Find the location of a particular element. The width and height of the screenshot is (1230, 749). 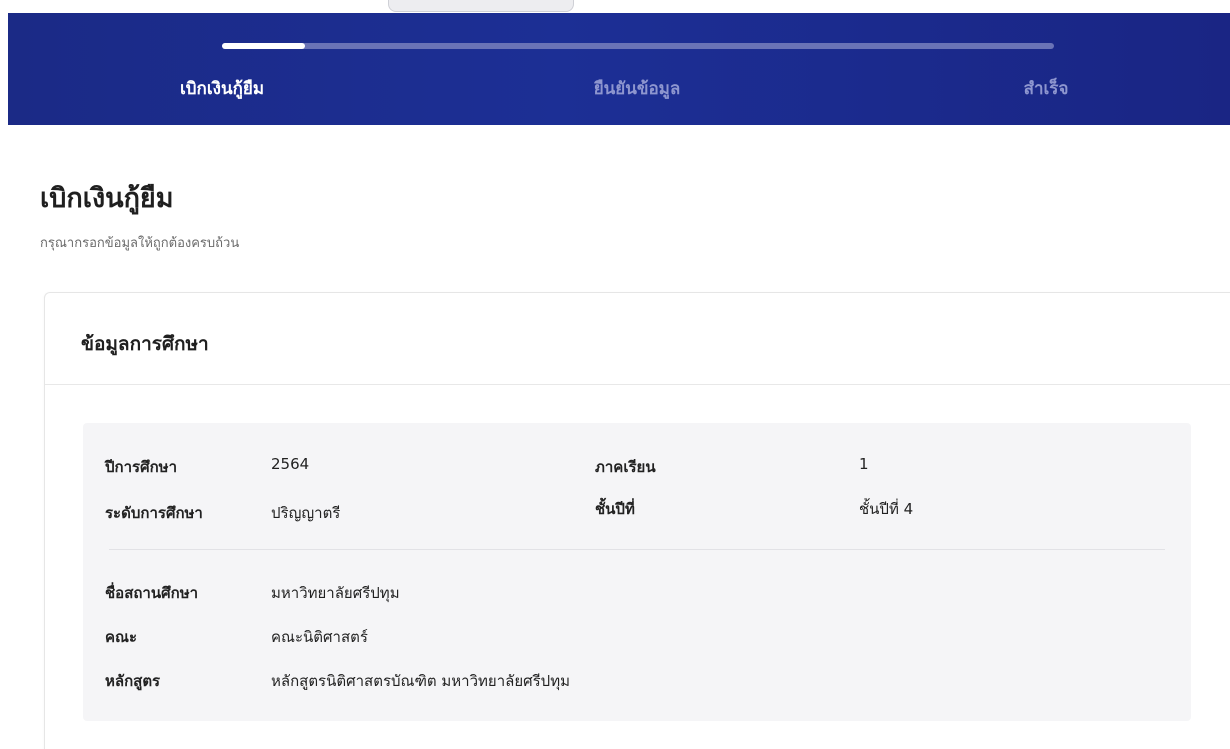

step-success: สำเร็จ is located at coordinates (1046, 89).